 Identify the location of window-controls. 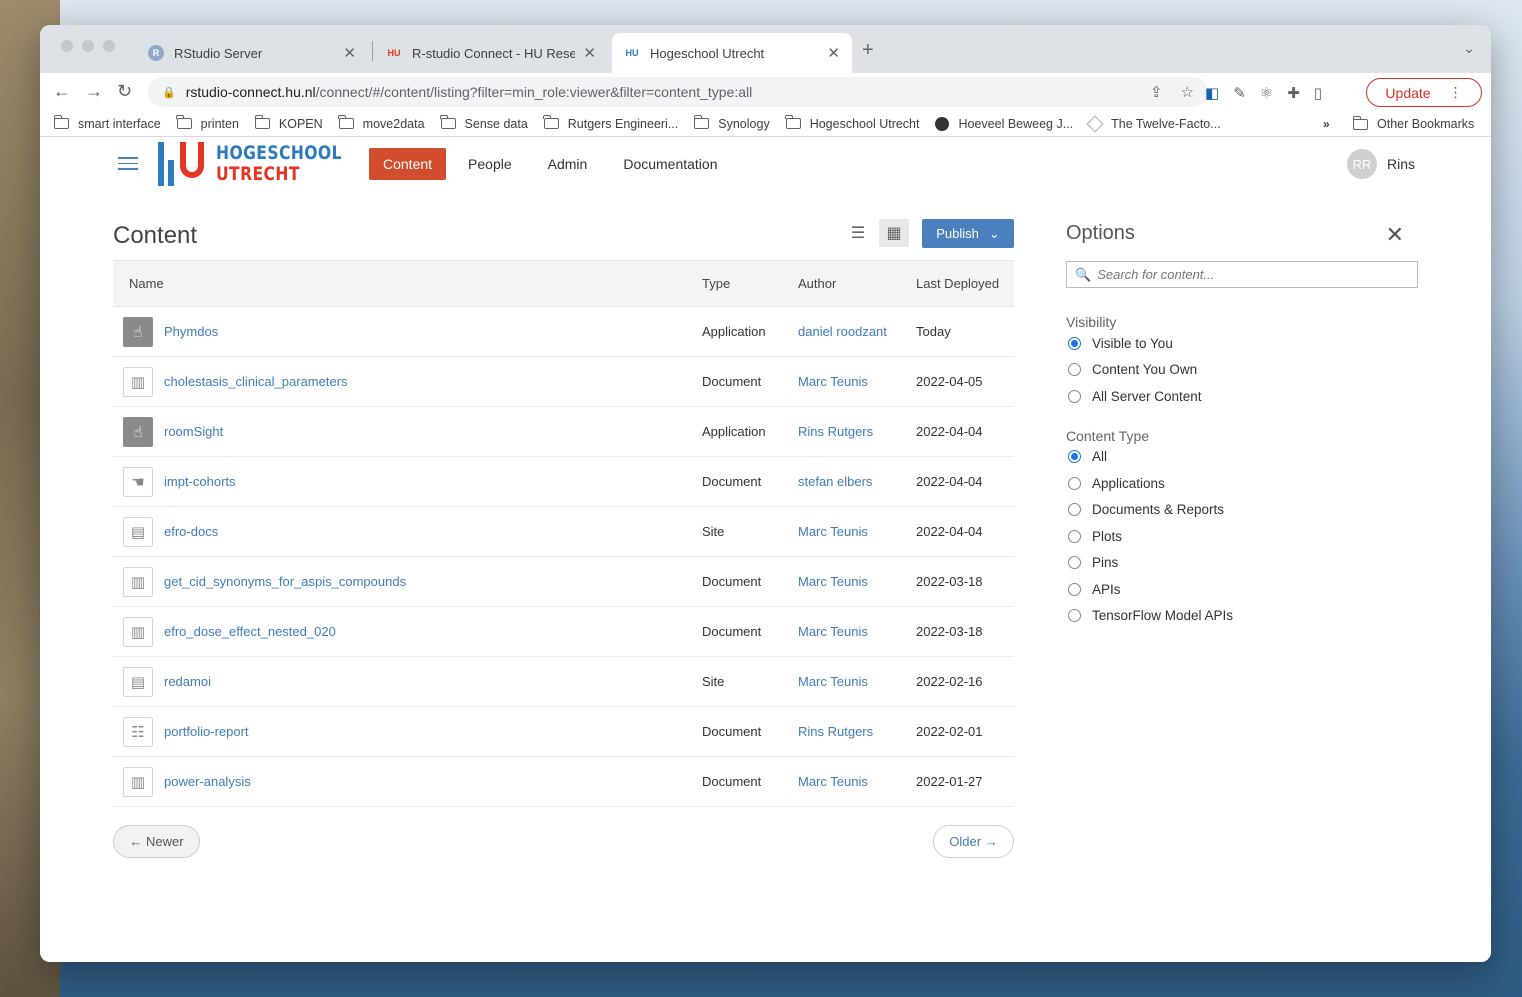
(88, 46).